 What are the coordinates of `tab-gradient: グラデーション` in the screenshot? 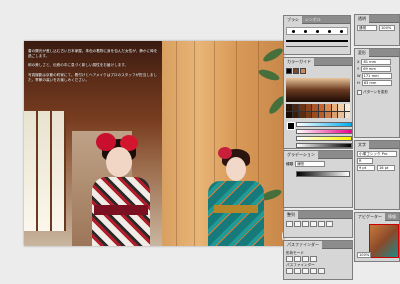 It's located at (301, 155).